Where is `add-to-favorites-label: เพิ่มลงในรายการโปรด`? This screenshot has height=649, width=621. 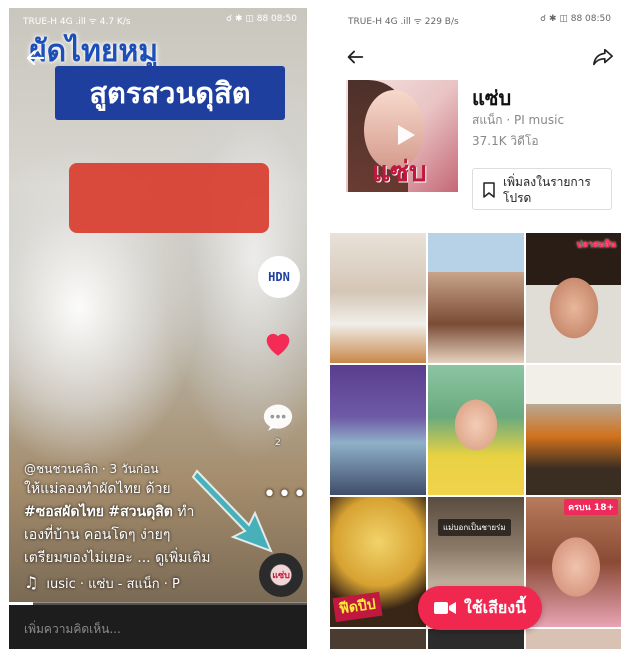
add-to-favorites-label: เพิ่มลงในรายการโปรด is located at coordinates (547, 190).